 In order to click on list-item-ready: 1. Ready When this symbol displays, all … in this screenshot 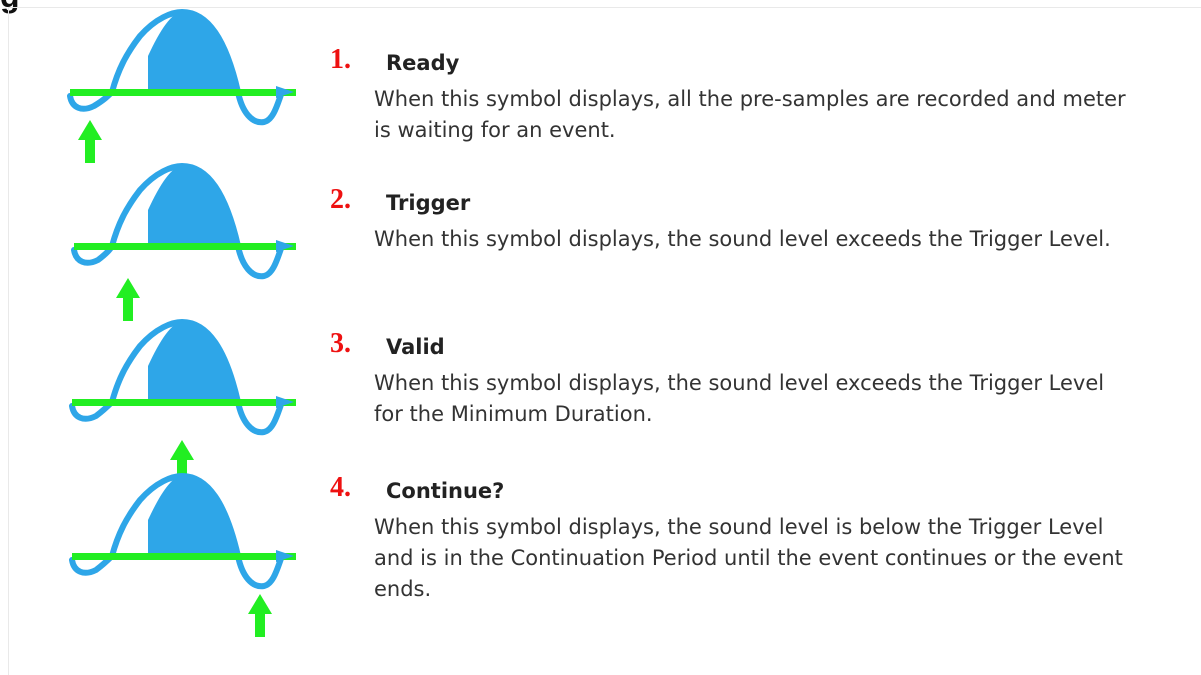, I will do `click(730, 95)`.